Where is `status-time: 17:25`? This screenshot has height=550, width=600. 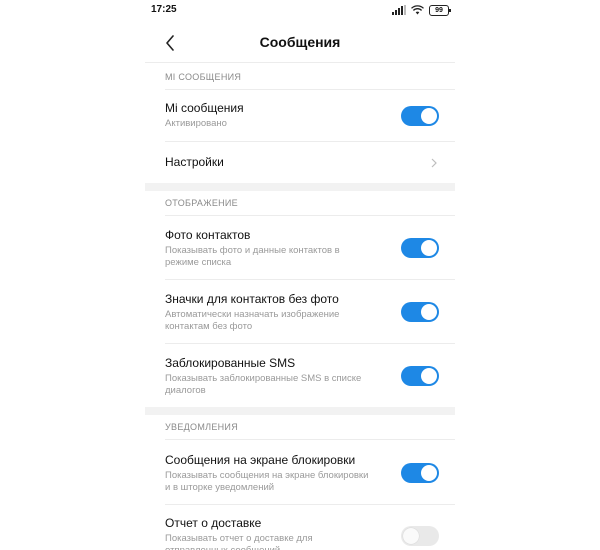 status-time: 17:25 is located at coordinates (164, 9).